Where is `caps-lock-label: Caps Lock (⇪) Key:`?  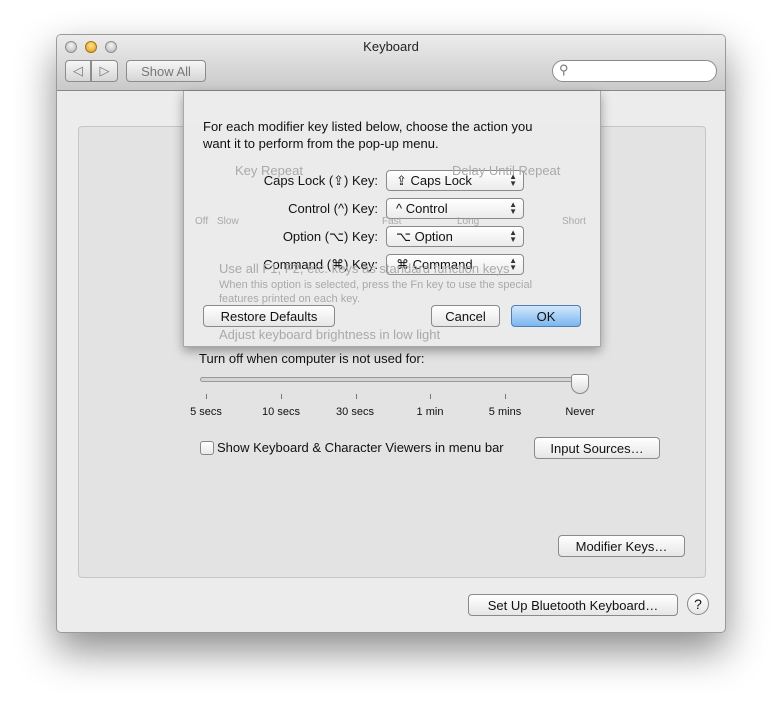 caps-lock-label: Caps Lock (⇪) Key: is located at coordinates (320, 180).